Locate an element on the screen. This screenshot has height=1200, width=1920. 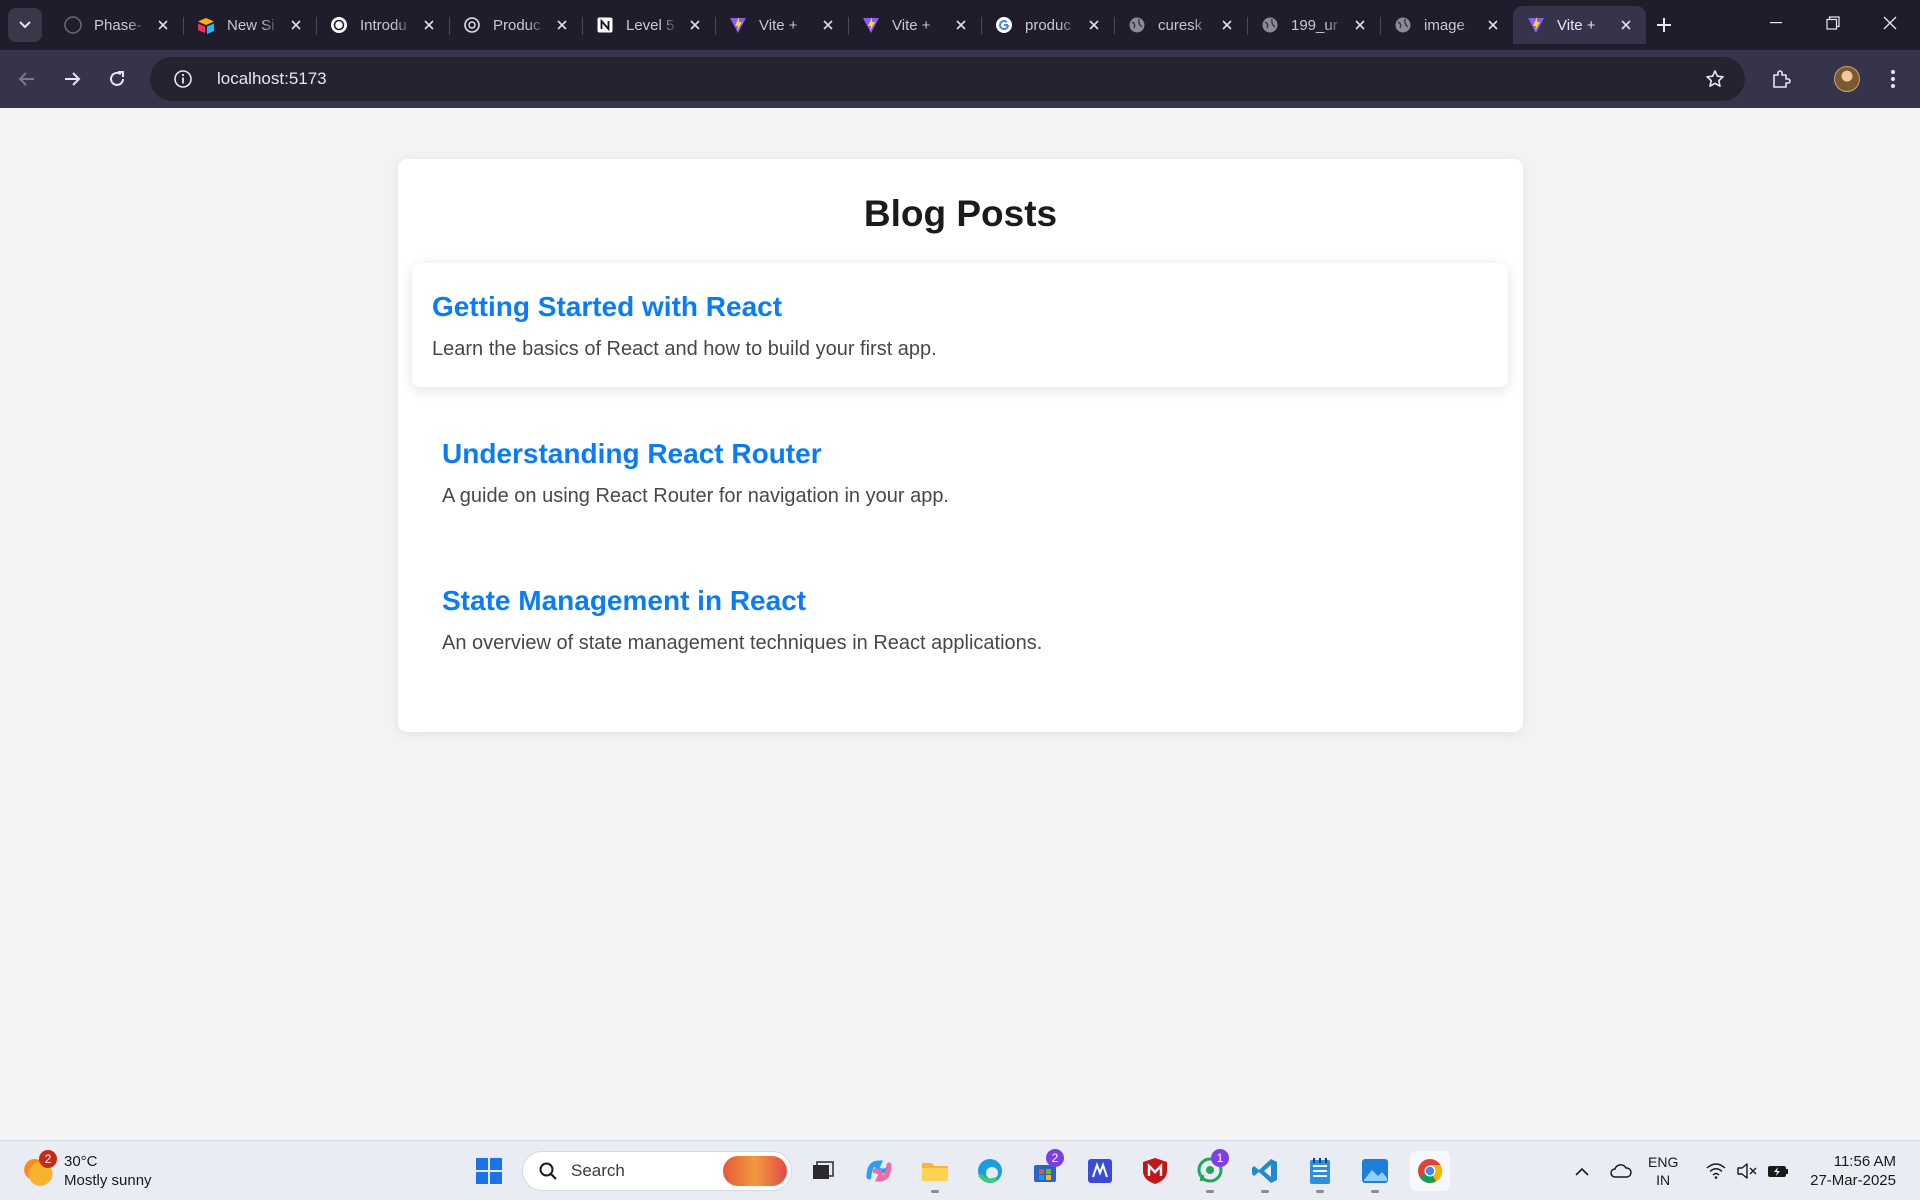
store-badge: 2 is located at coordinates (1055, 1158).